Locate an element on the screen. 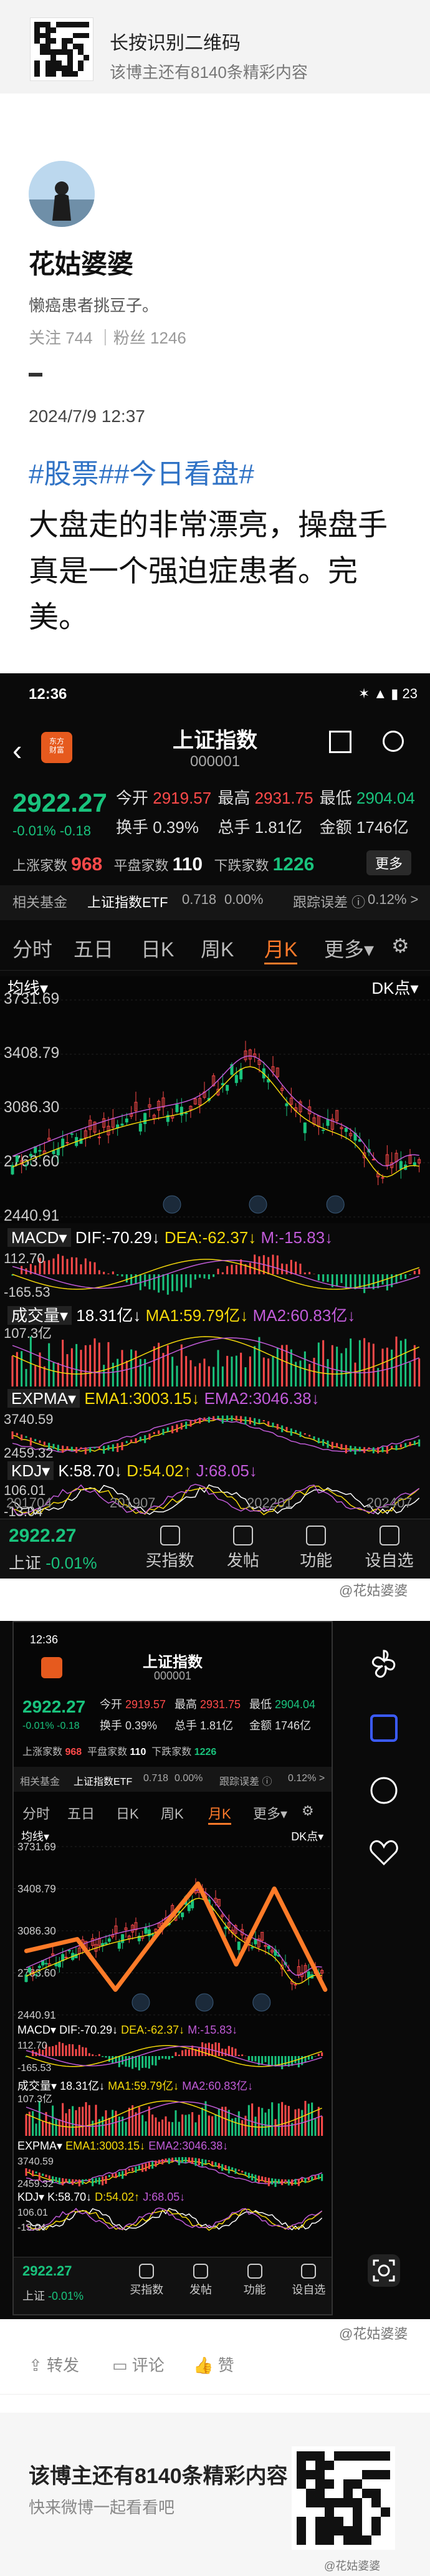 The width and height of the screenshot is (430, 2576). screenshot-tool-icon is located at coordinates (384, 2270).